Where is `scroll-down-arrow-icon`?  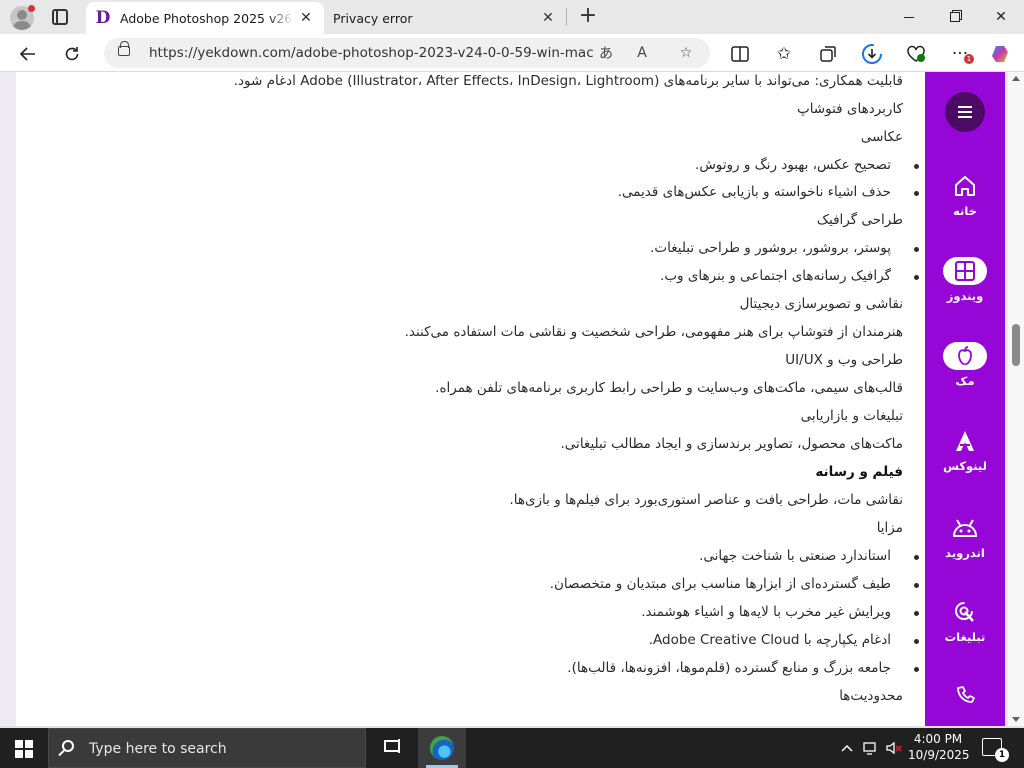 scroll-down-arrow-icon is located at coordinates (1016, 719).